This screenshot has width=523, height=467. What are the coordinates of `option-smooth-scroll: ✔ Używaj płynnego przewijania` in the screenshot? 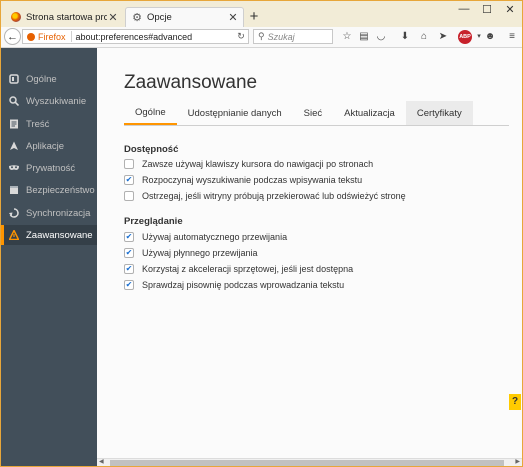 It's located at (191, 253).